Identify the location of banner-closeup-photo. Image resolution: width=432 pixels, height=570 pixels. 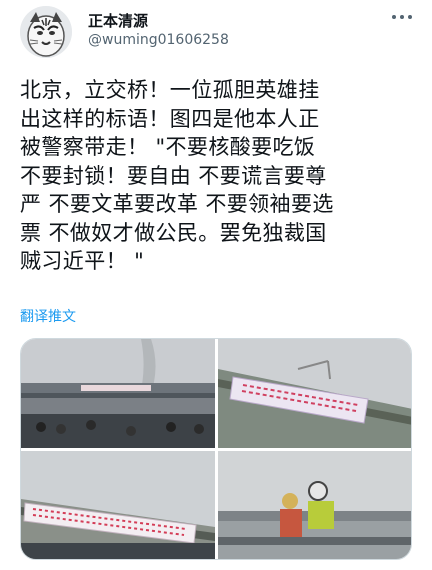
(314, 393).